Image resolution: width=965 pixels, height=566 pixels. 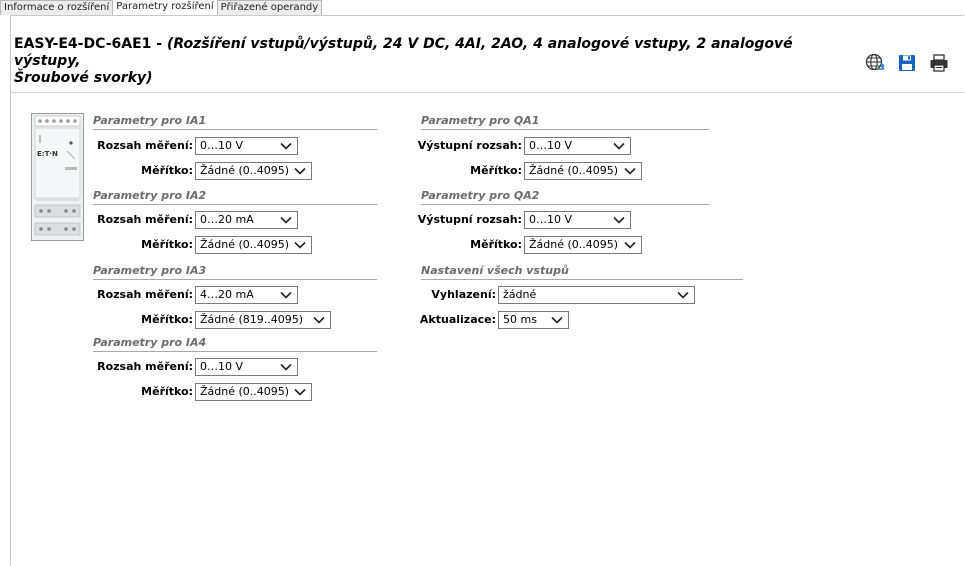 I want to click on range-select-ia1: 0…10 V, so click(x=246, y=146).